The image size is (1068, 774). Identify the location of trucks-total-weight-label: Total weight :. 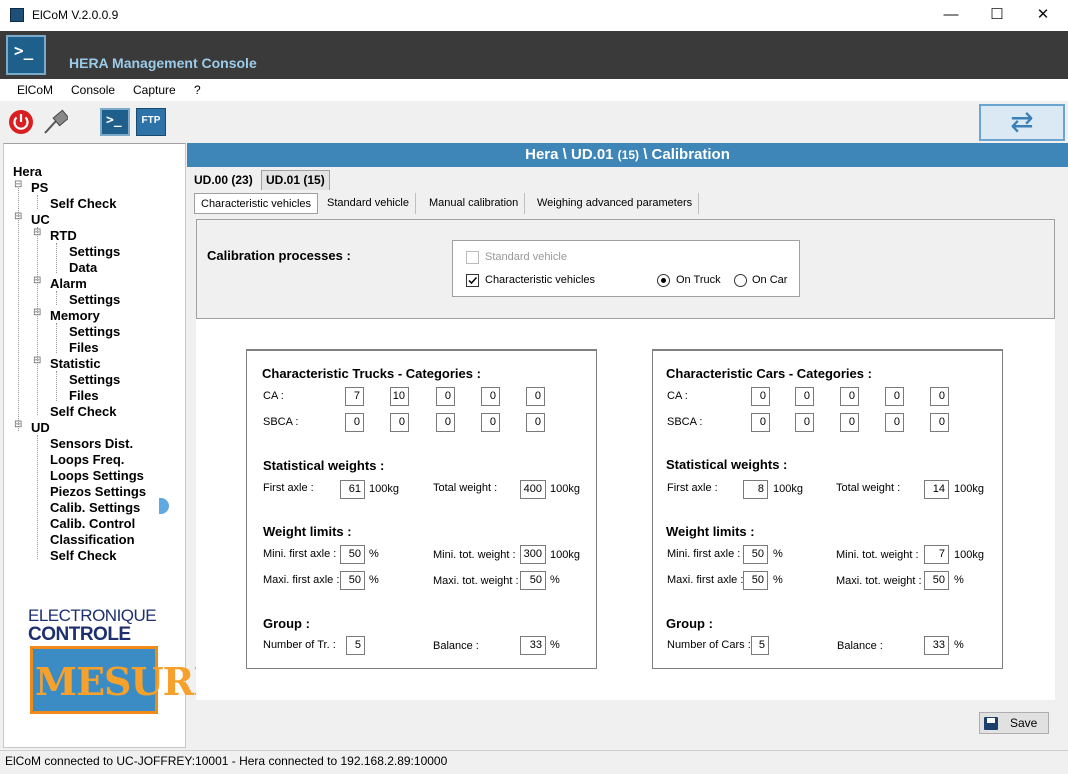
(465, 488).